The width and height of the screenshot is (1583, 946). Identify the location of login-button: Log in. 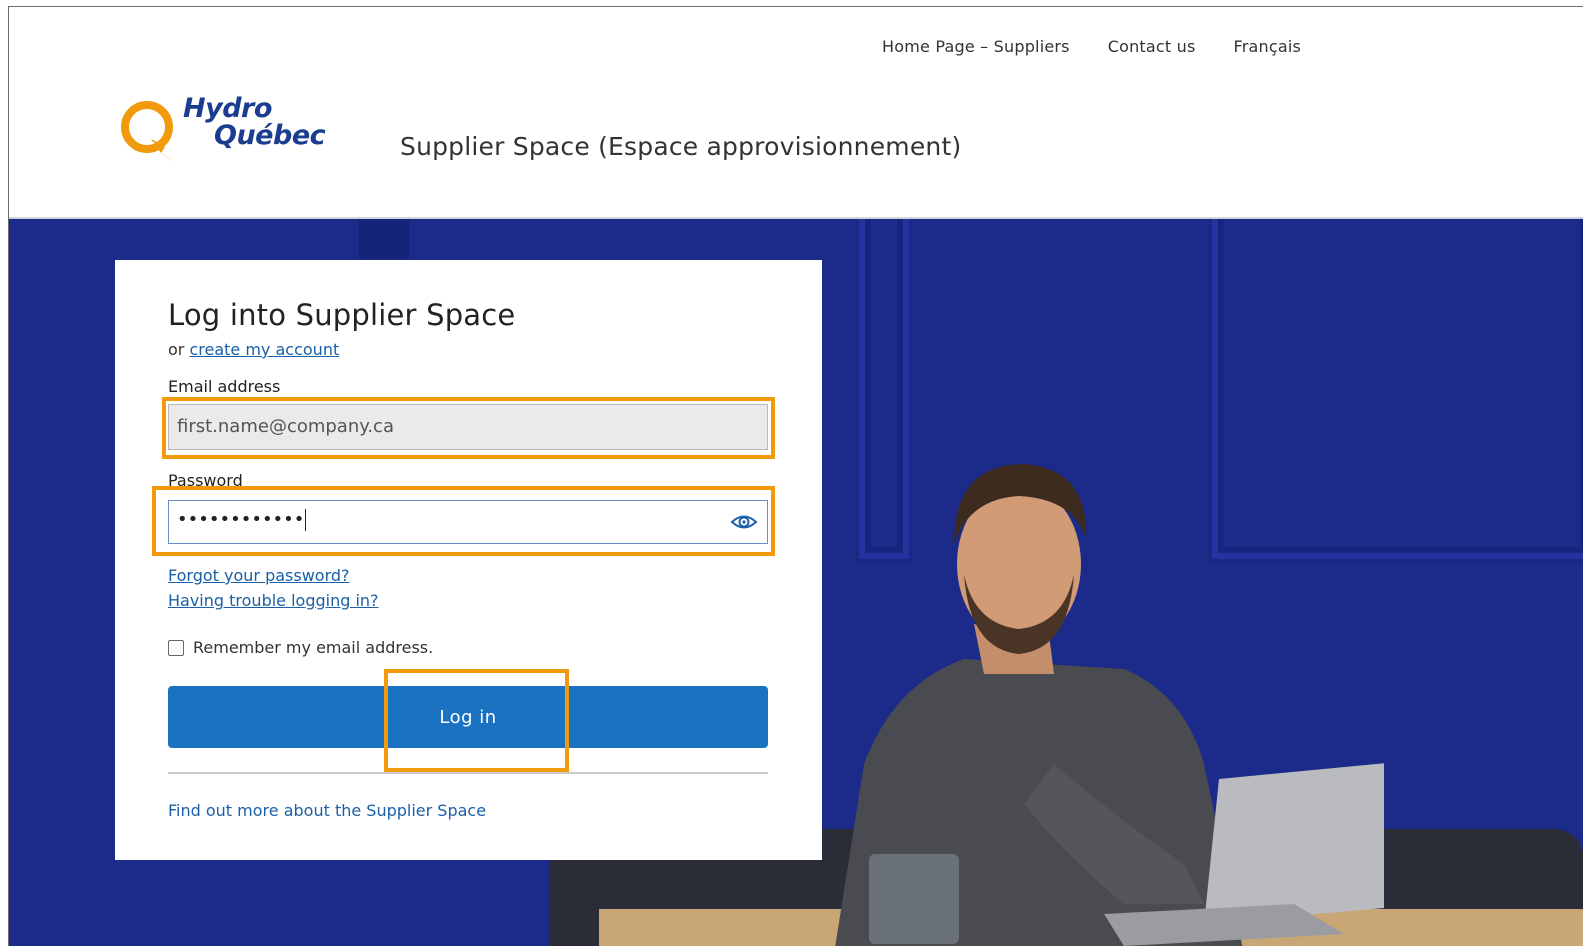
(468, 717).